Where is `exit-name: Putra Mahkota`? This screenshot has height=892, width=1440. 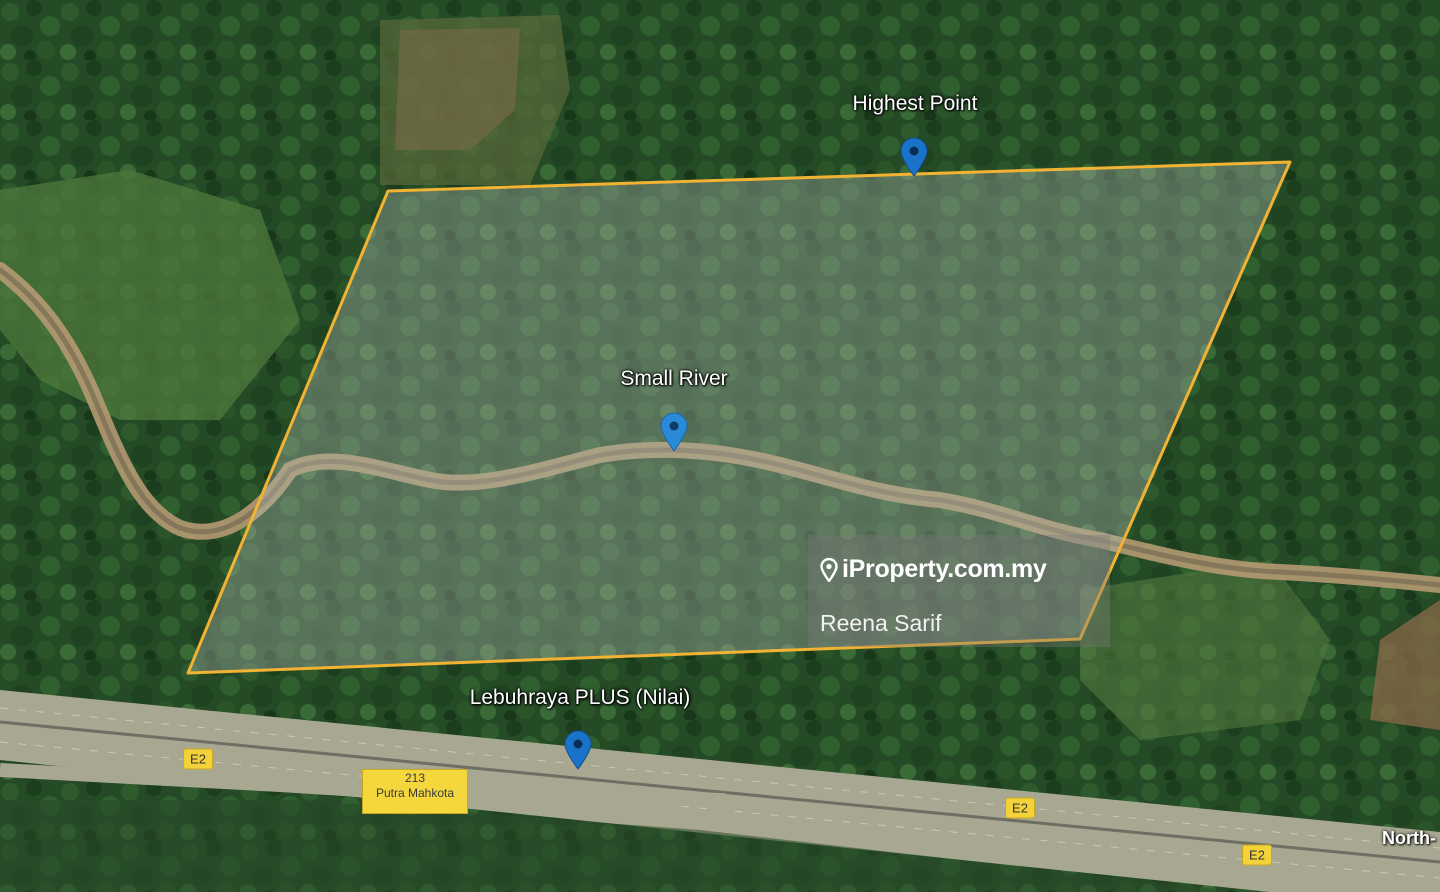
exit-name: Putra Mahkota is located at coordinates (415, 793).